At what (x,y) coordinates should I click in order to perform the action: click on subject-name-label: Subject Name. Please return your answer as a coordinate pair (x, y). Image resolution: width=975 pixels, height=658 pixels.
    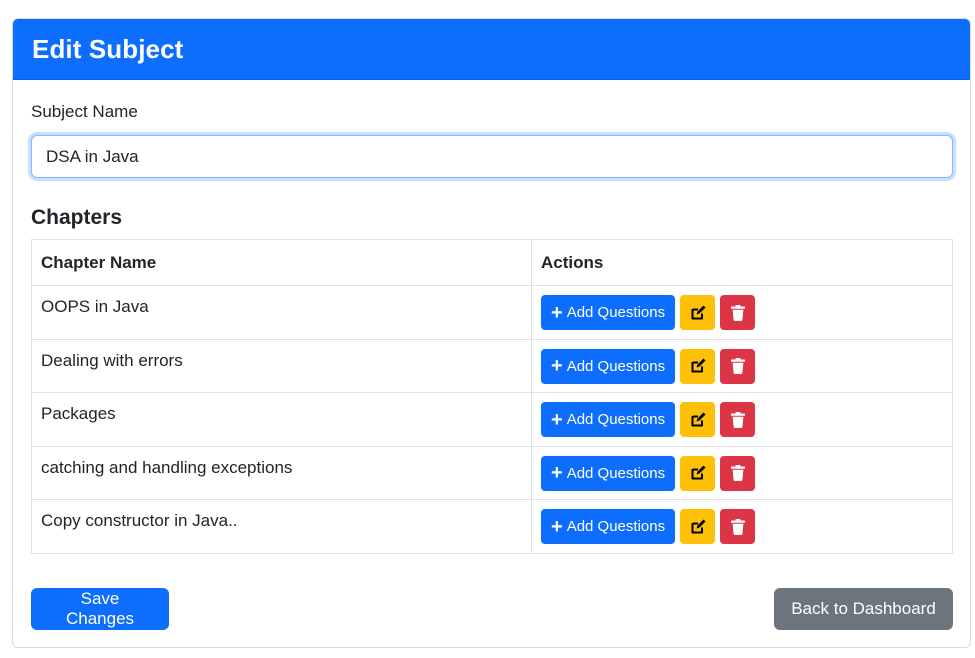
    Looking at the image, I should click on (84, 111).